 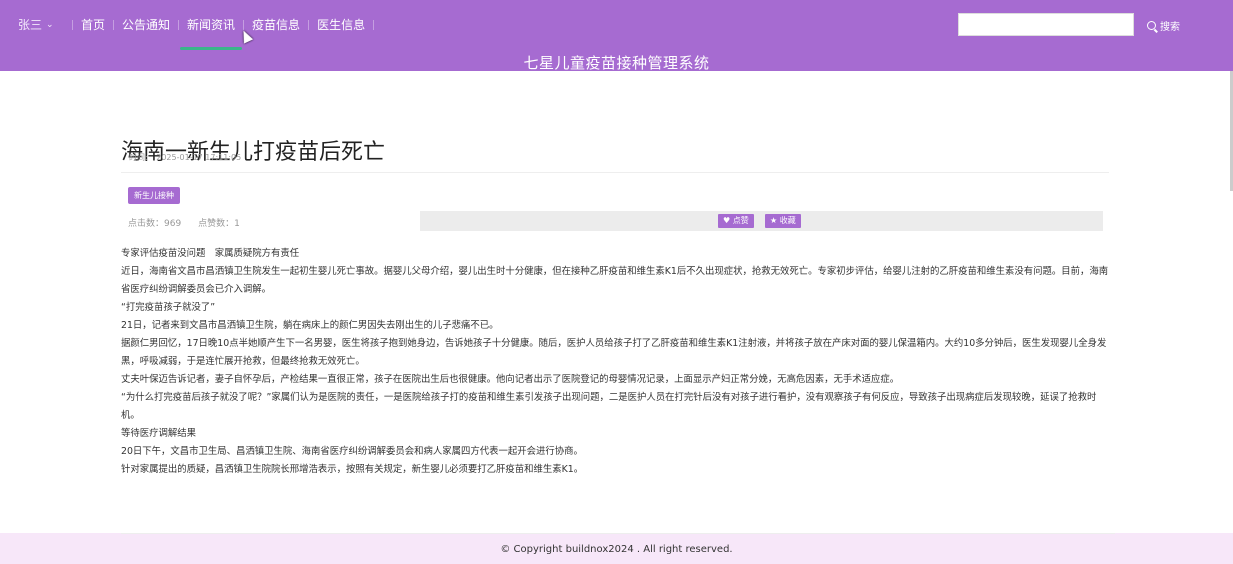 I want to click on favorite-button: ★ 收藏, so click(x=783, y=221).